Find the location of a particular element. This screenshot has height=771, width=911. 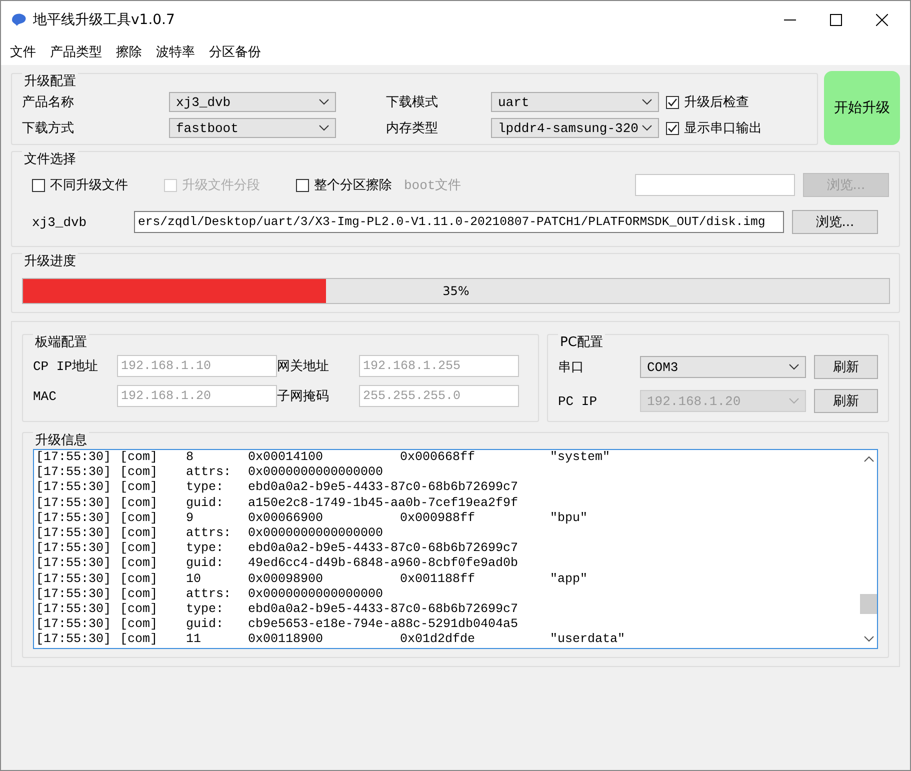

field-label: 下载模式 is located at coordinates (412, 102).